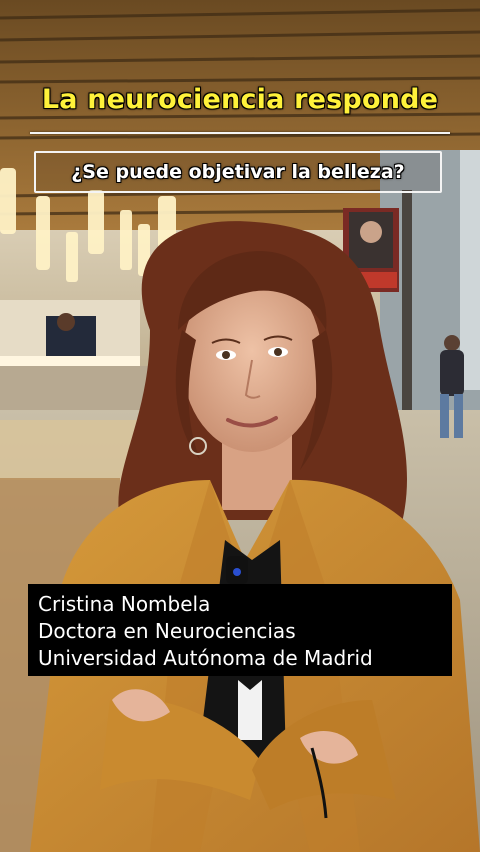  What do you see at coordinates (205, 658) in the screenshot?
I see `speaker-institution: Universidad Autónoma de Madrid` at bounding box center [205, 658].